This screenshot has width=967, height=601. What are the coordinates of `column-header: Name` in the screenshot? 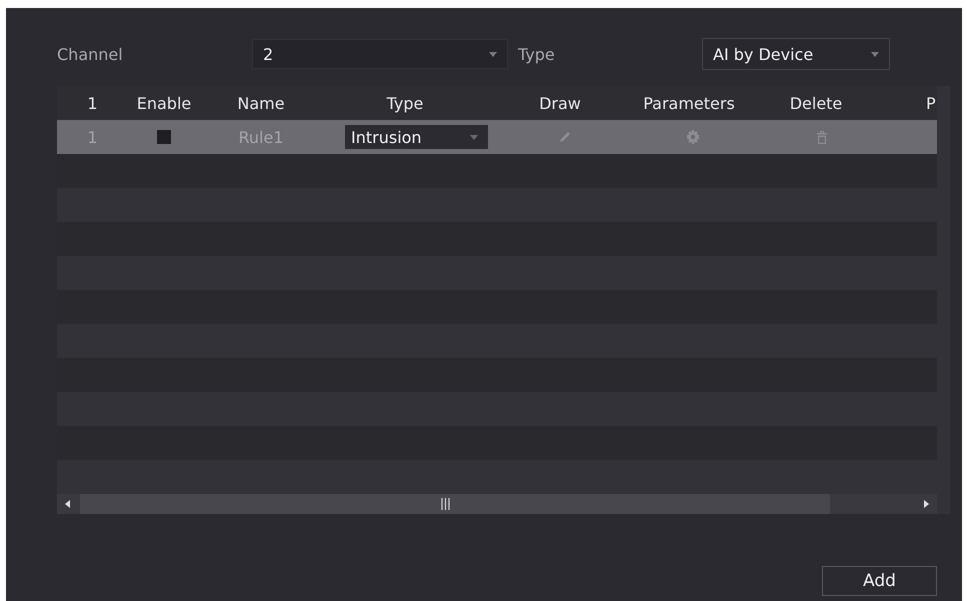 It's located at (261, 103).